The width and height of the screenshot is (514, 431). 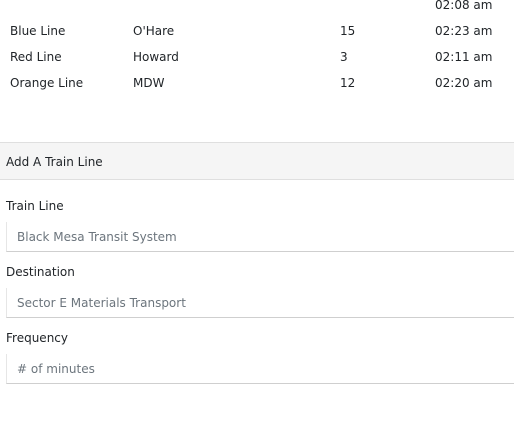 What do you see at coordinates (464, 6) in the screenshot?
I see `next-arrival-cell: 02:08 am` at bounding box center [464, 6].